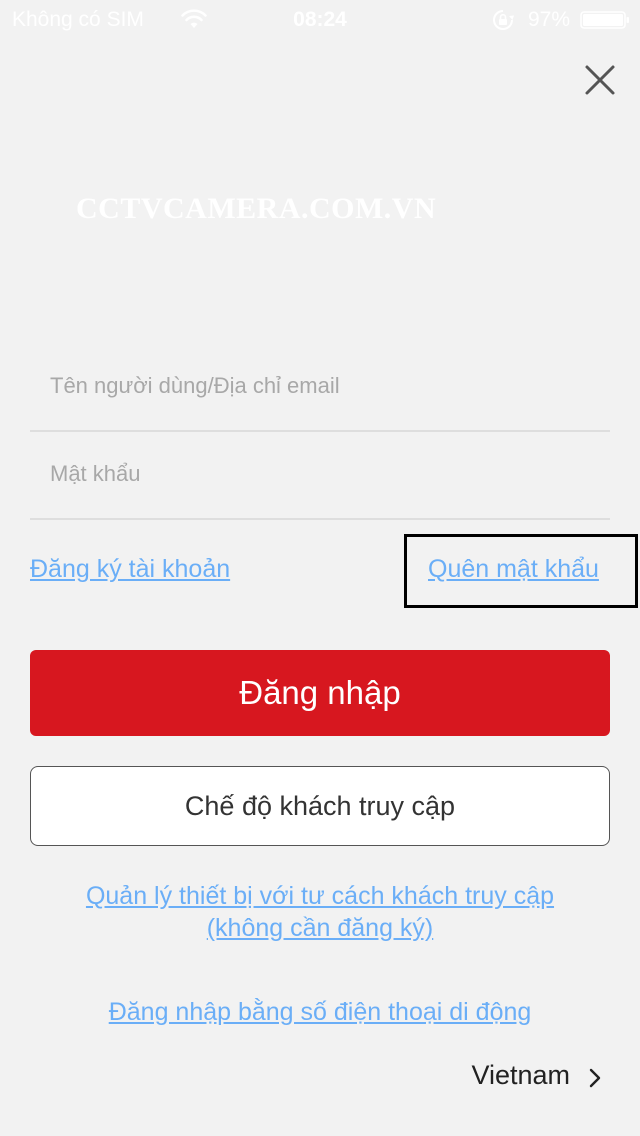  What do you see at coordinates (513, 569) in the screenshot?
I see `forgot-password-link: Quên mật khẩu` at bounding box center [513, 569].